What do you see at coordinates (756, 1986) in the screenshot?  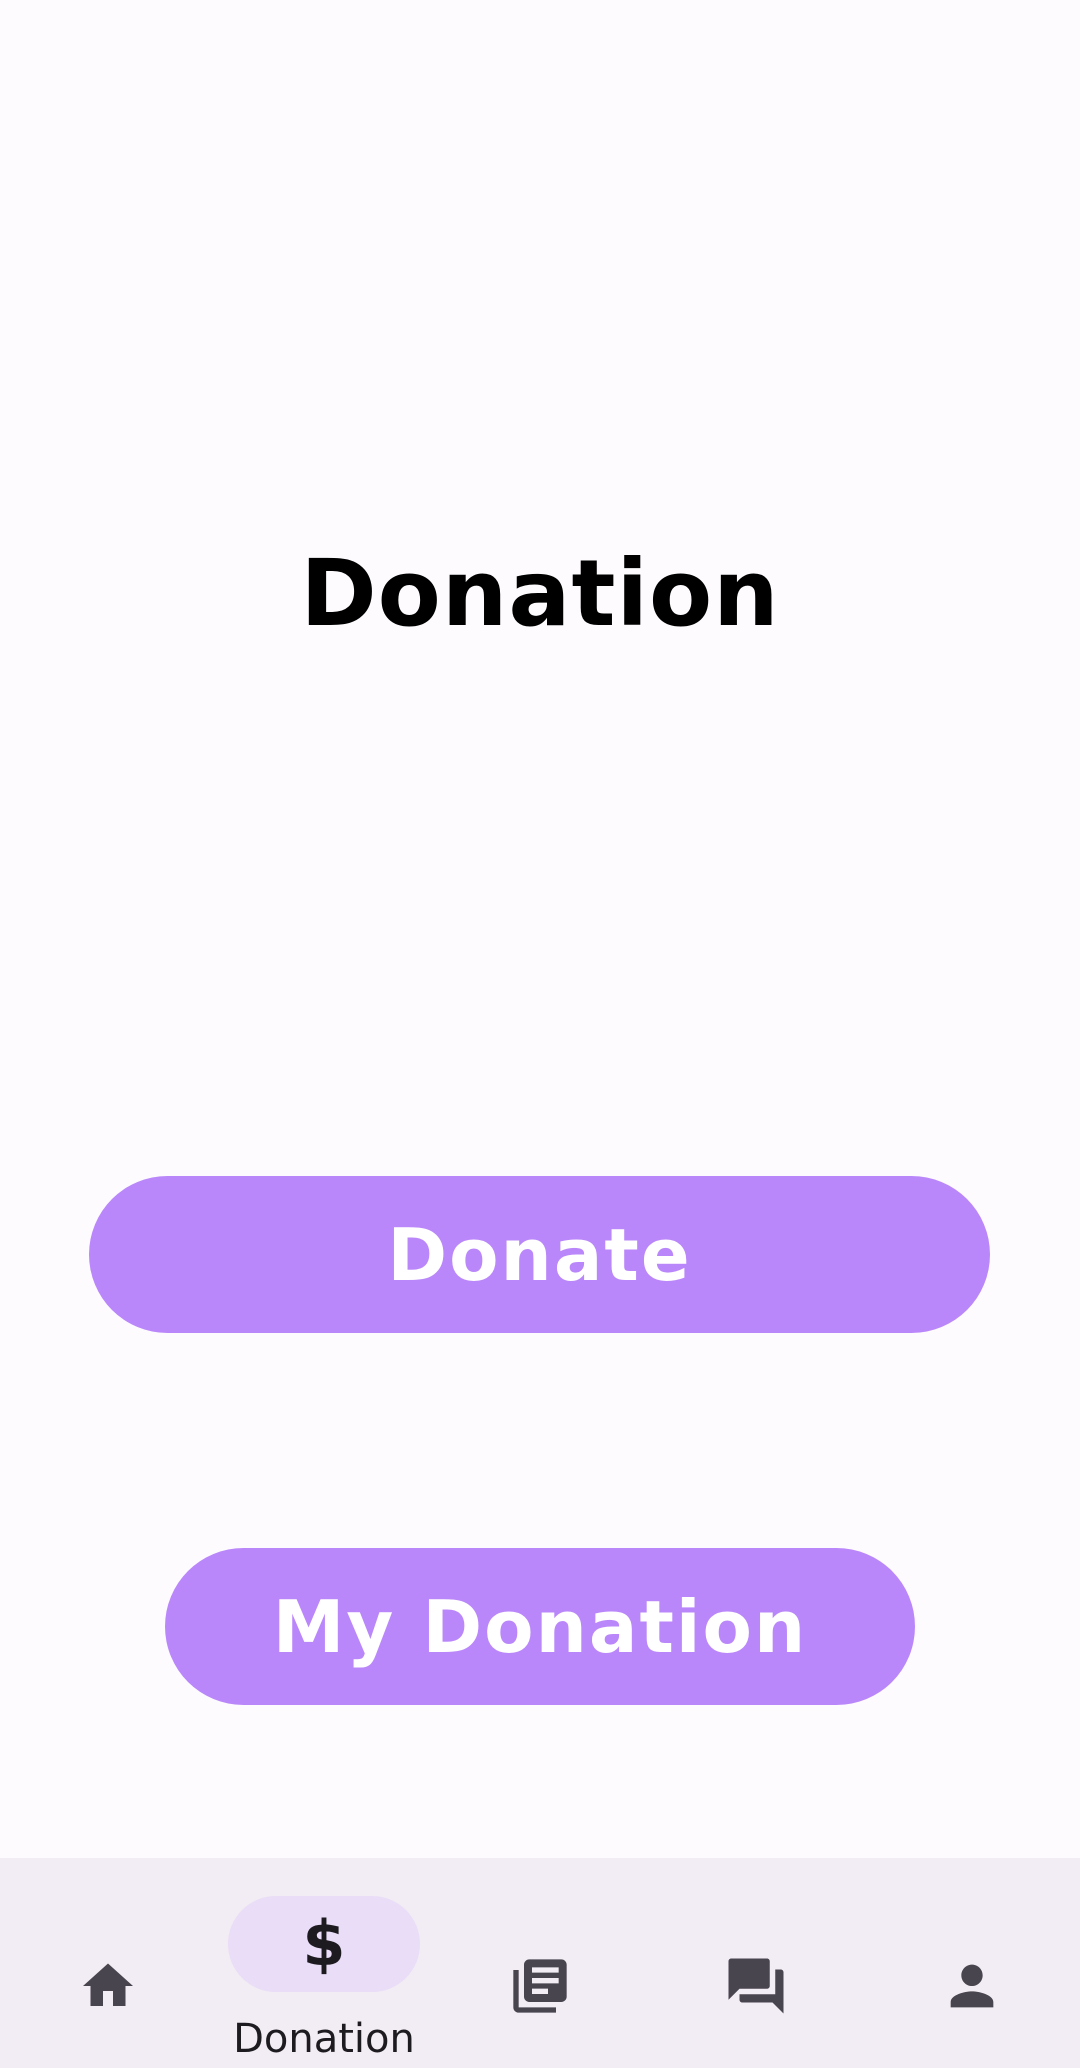 I see `forum-icon` at bounding box center [756, 1986].